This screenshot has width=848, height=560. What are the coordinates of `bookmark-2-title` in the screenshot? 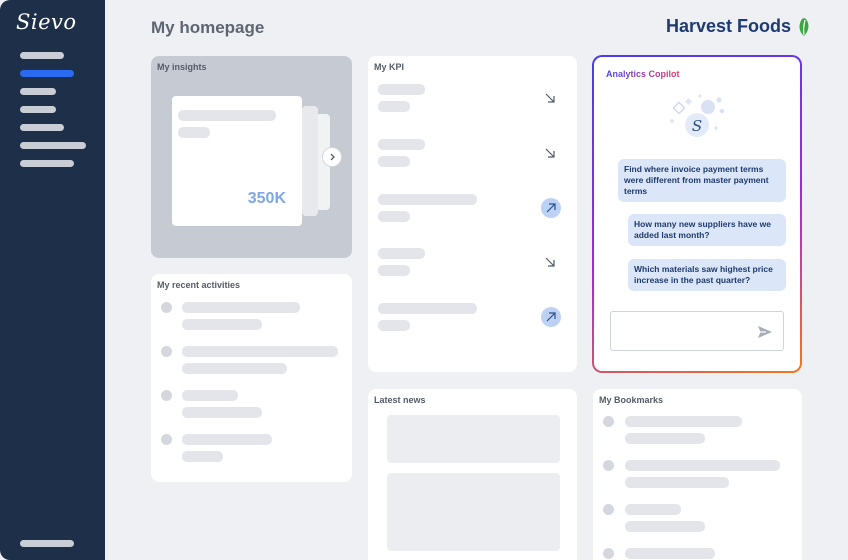 It's located at (702, 465).